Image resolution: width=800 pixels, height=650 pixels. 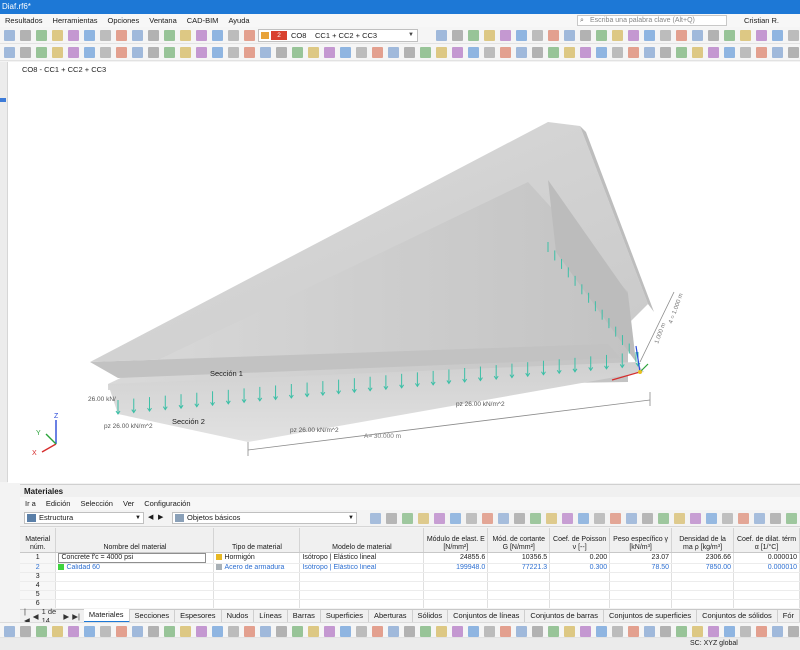 What do you see at coordinates (304, 616) in the screenshot?
I see `tab-barras: Barras` at bounding box center [304, 616].